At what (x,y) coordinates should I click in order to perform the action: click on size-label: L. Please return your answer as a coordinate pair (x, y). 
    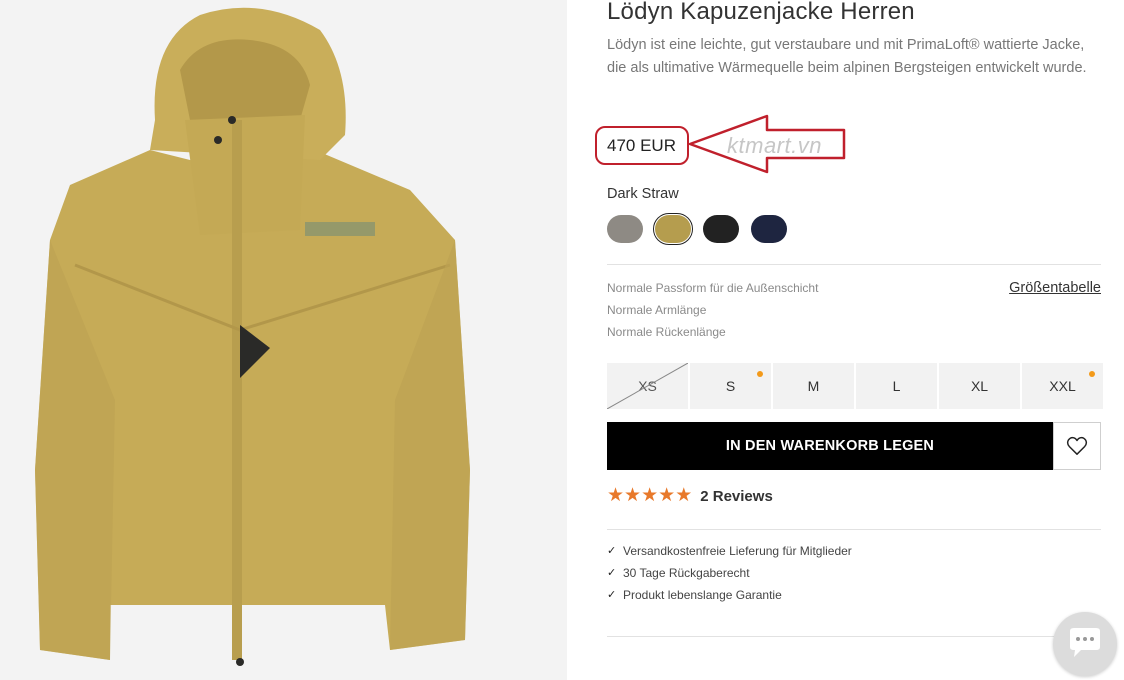
    Looking at the image, I should click on (896, 386).